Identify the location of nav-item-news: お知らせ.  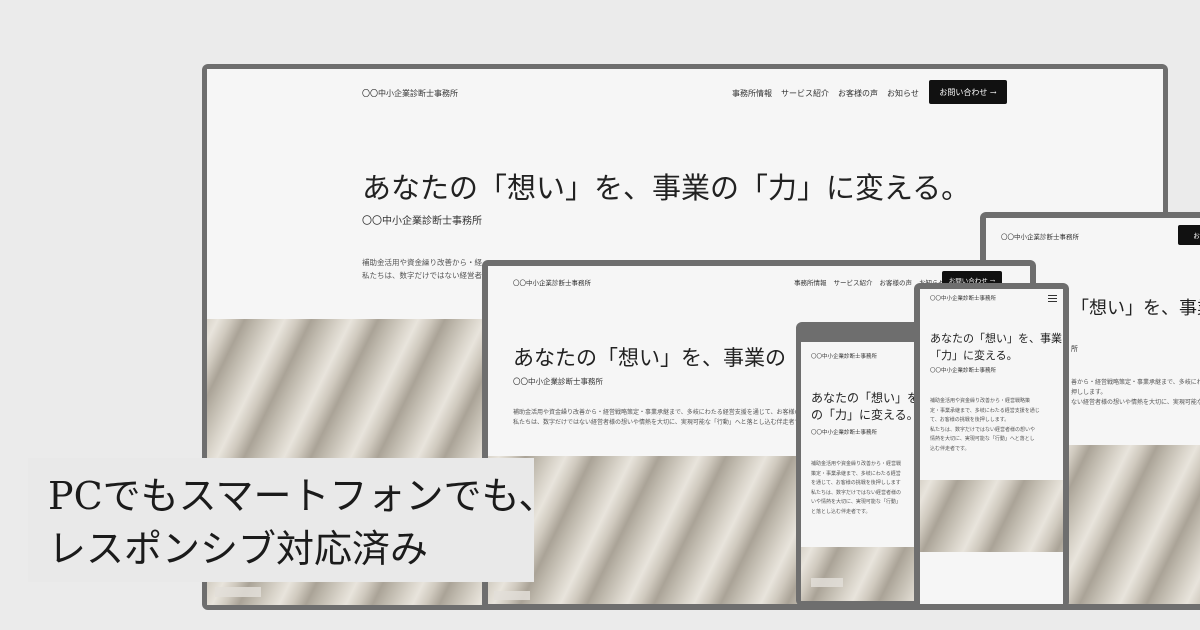
(903, 93).